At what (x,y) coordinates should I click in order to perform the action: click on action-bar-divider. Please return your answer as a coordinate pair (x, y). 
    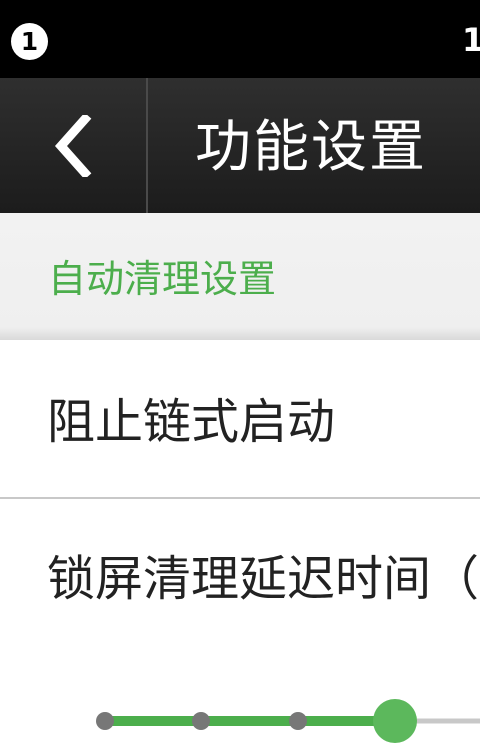
    Looking at the image, I should click on (147, 145).